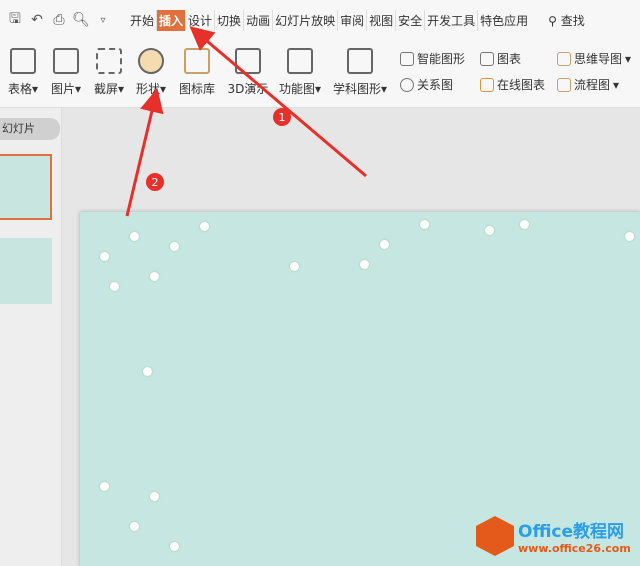 The height and width of the screenshot is (566, 640). What do you see at coordinates (572, 20) in the screenshot?
I see `search-label: 查找` at bounding box center [572, 20].